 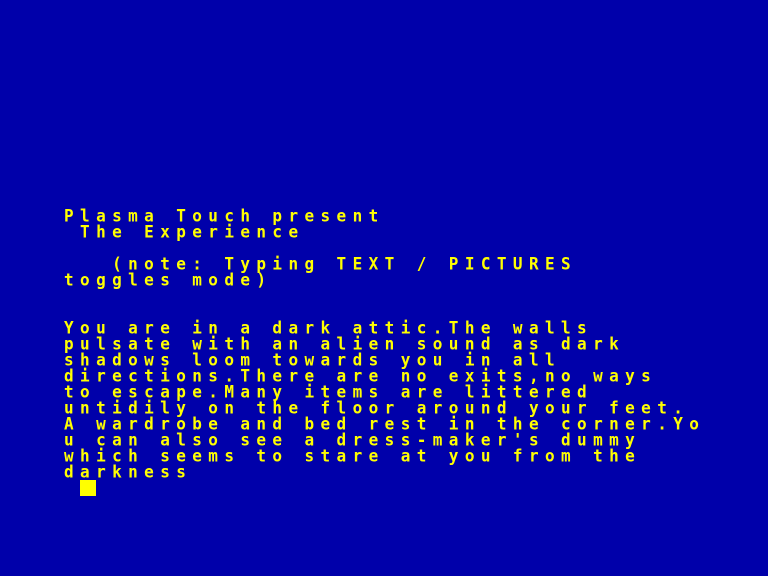 What do you see at coordinates (128, 471) in the screenshot?
I see `description-line: darkness` at bounding box center [128, 471].